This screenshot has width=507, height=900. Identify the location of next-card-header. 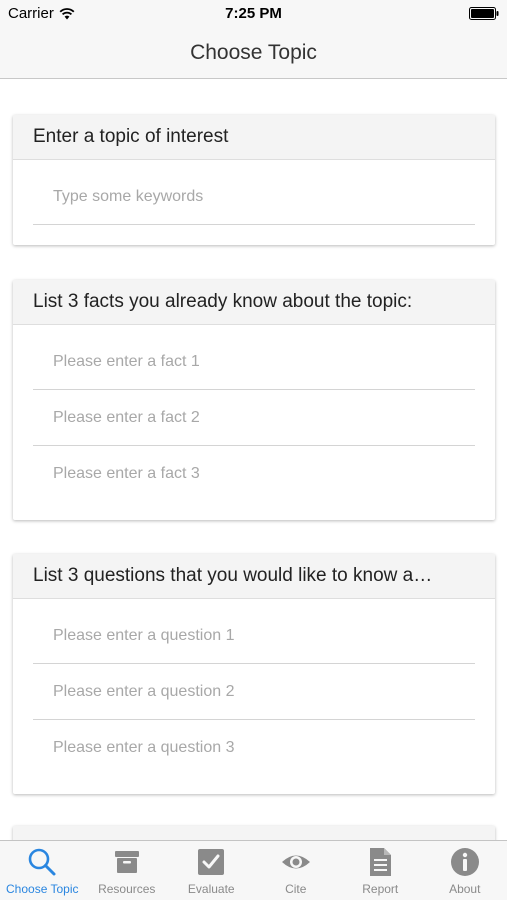
(254, 833).